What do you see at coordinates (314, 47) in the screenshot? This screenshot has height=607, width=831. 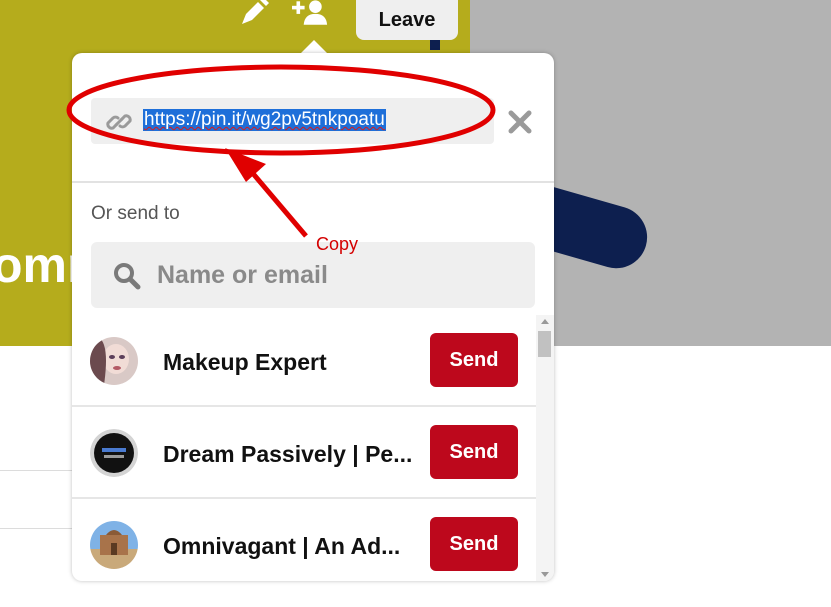 I see `popover-caret` at bounding box center [314, 47].